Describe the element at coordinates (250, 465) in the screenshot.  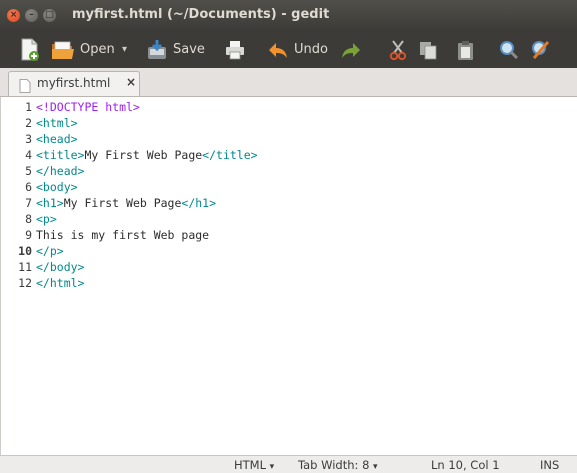
I see `language-label: HTML` at that location.